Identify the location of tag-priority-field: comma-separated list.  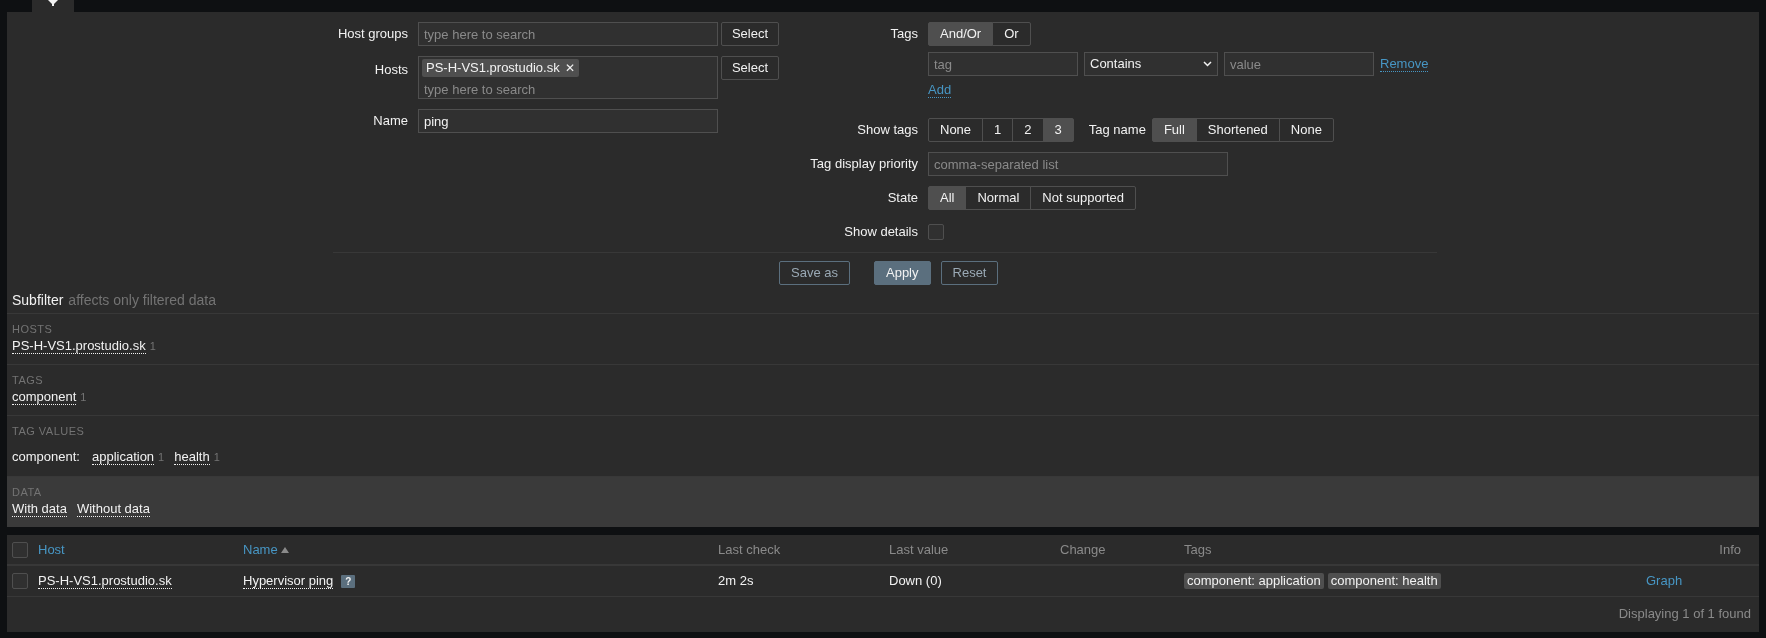
(1078, 164).